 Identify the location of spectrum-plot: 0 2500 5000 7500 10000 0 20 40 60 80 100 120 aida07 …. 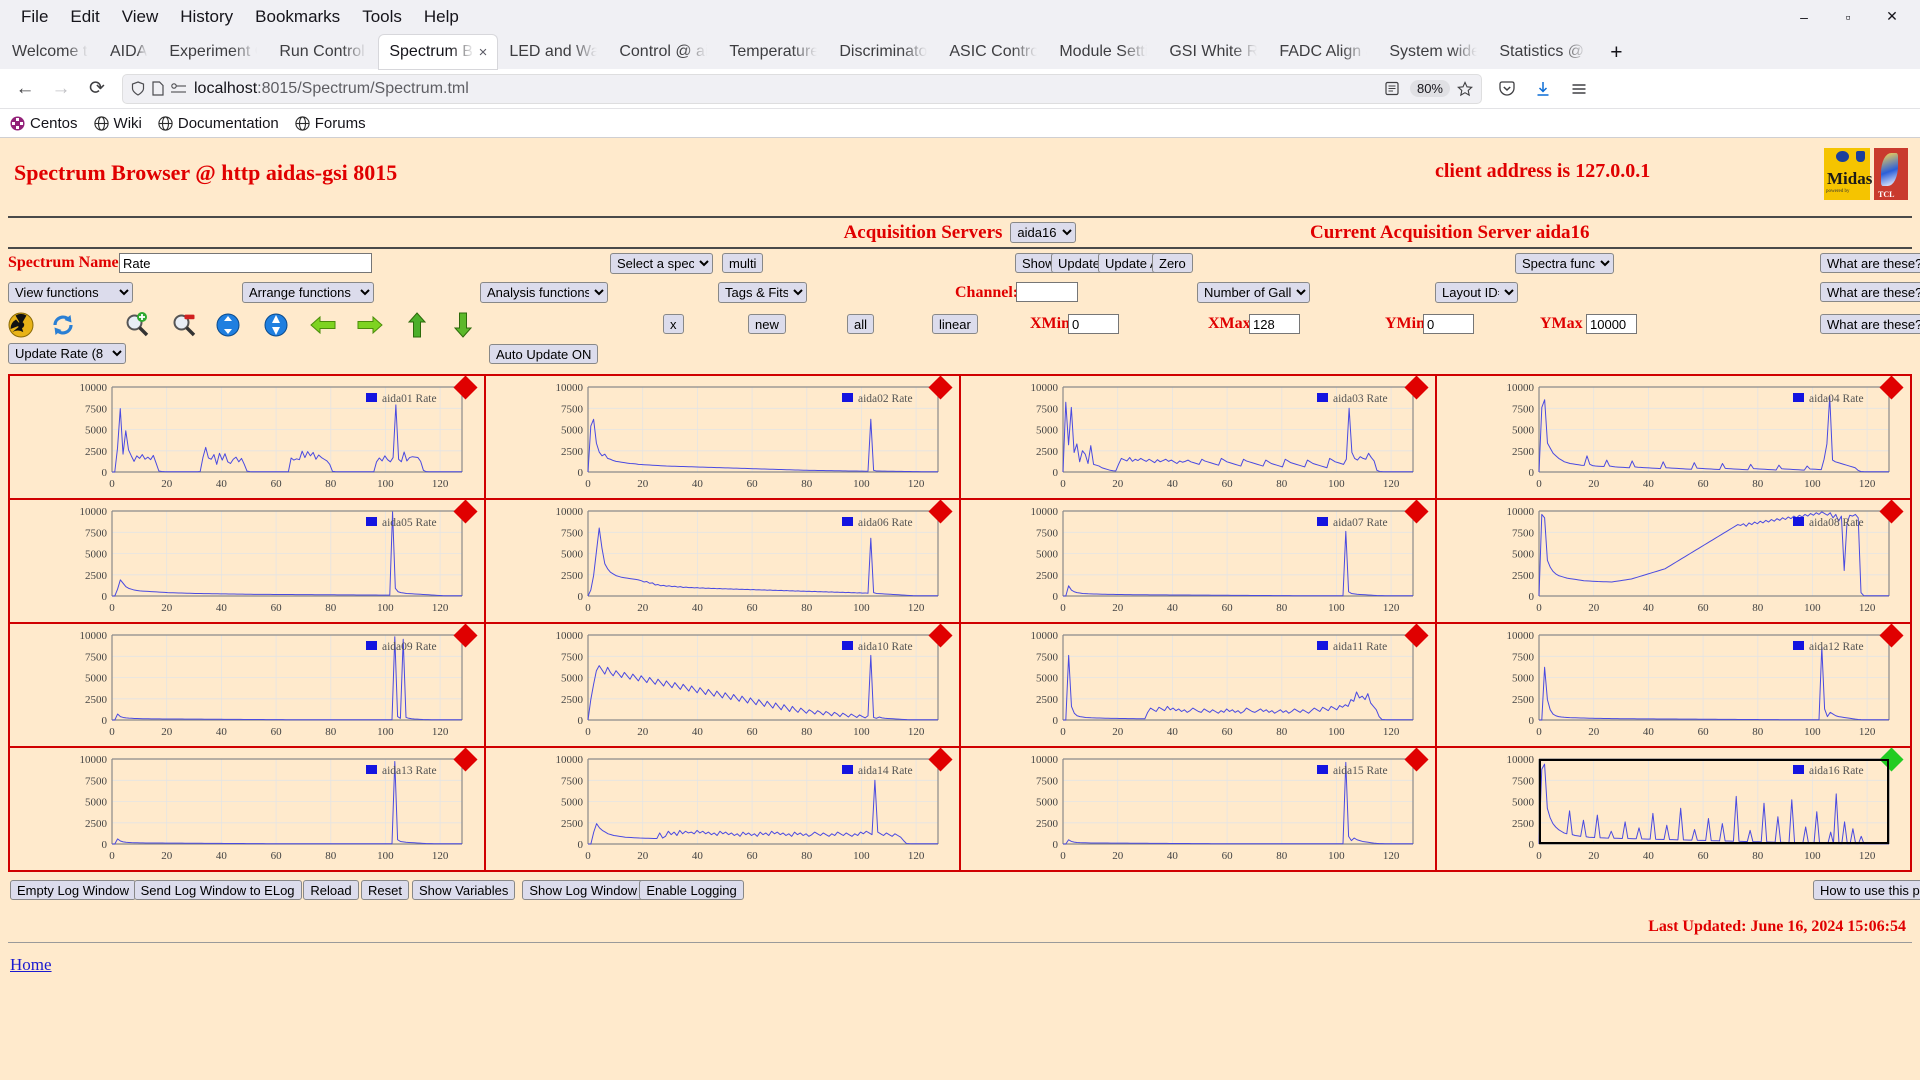
(1198, 560).